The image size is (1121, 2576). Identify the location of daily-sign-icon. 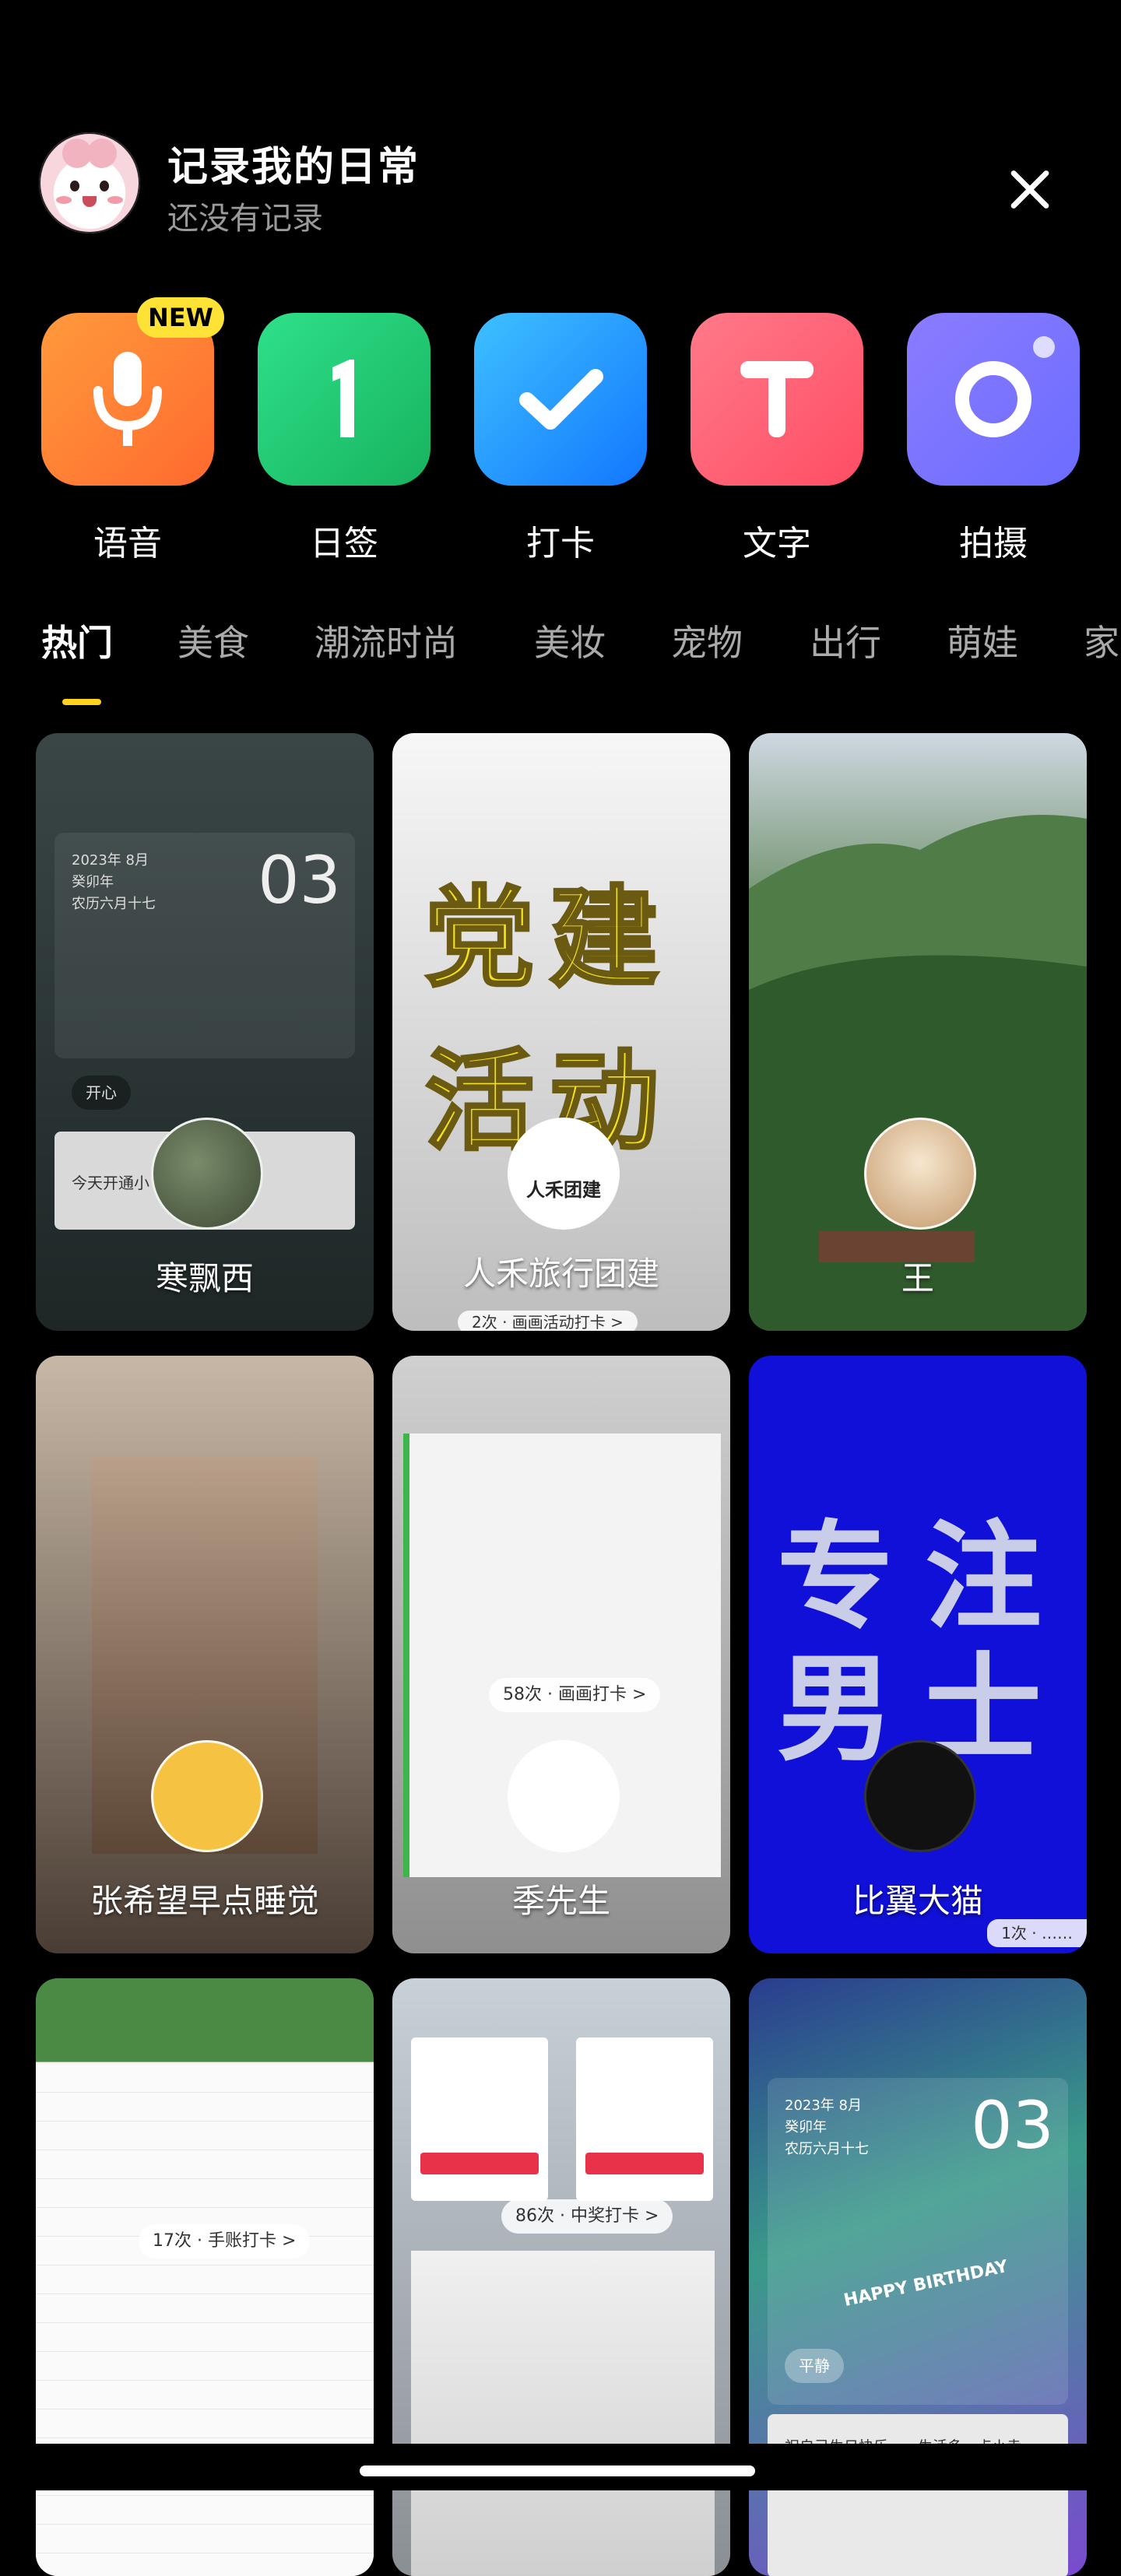
(344, 400).